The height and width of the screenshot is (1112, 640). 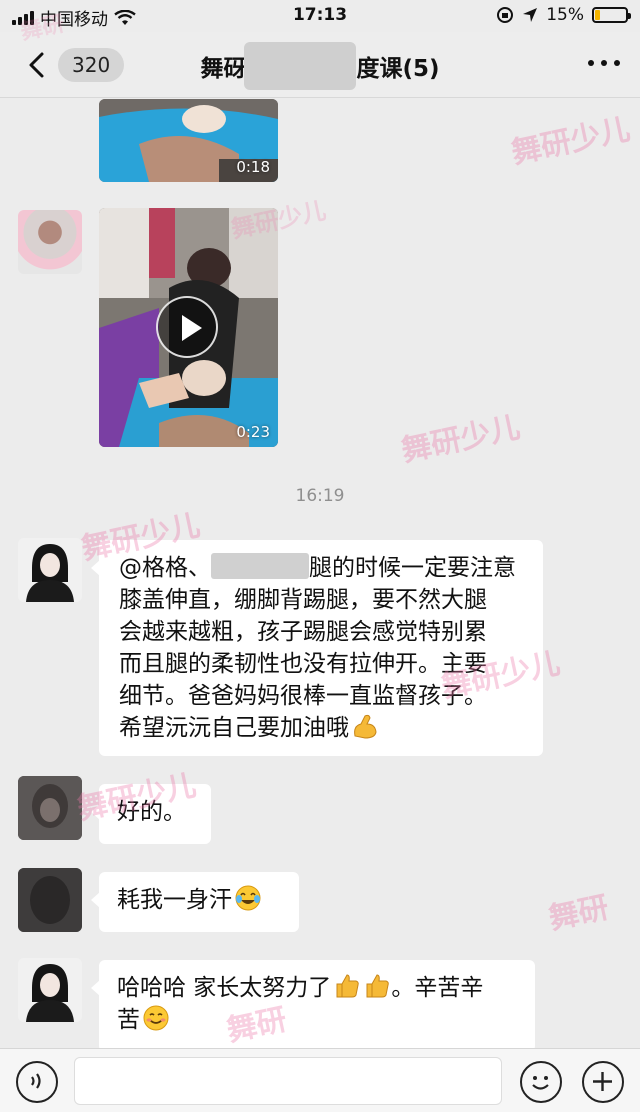 I want to click on message-line: 希望沅沅自己要加油哦, so click(x=323, y=728).